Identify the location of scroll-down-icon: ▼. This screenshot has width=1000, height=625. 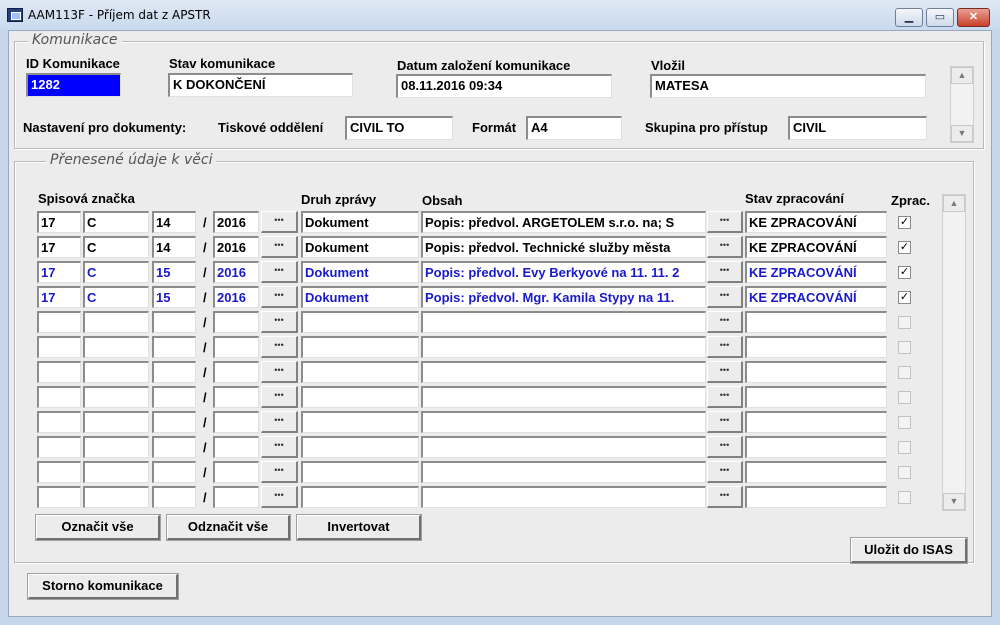
(962, 133).